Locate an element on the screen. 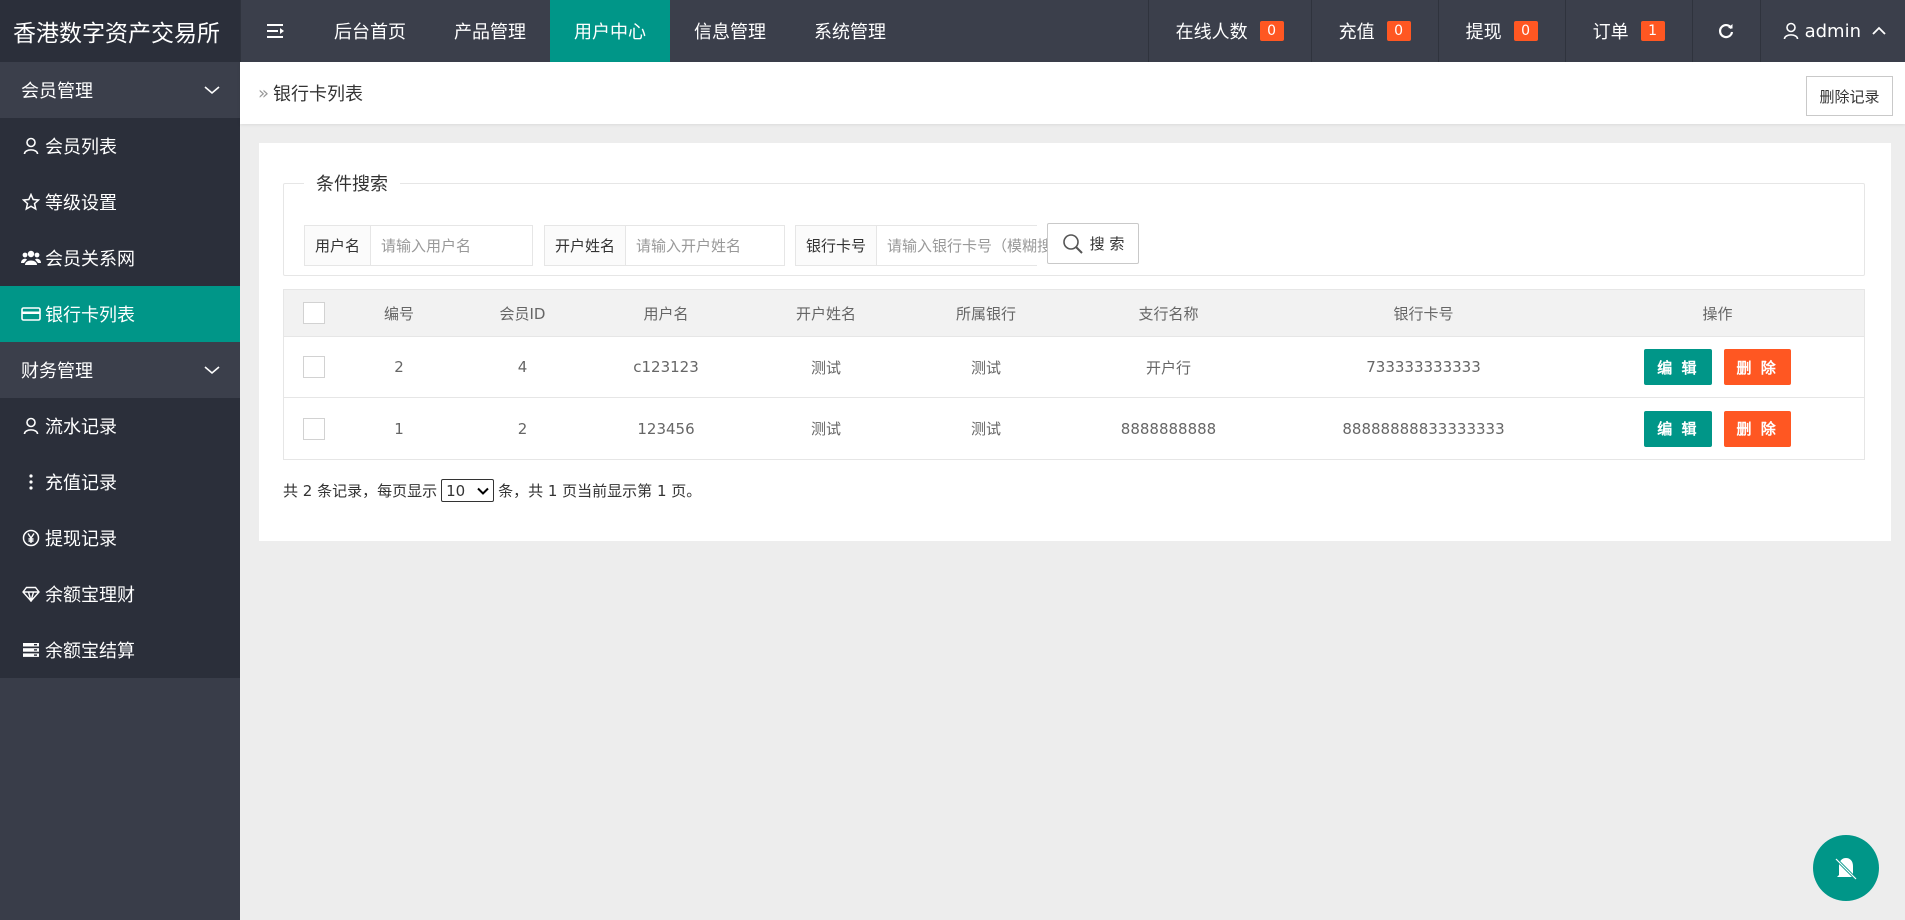 This screenshot has height=920, width=1905. nav-item-home: 后台首页 is located at coordinates (370, 31).